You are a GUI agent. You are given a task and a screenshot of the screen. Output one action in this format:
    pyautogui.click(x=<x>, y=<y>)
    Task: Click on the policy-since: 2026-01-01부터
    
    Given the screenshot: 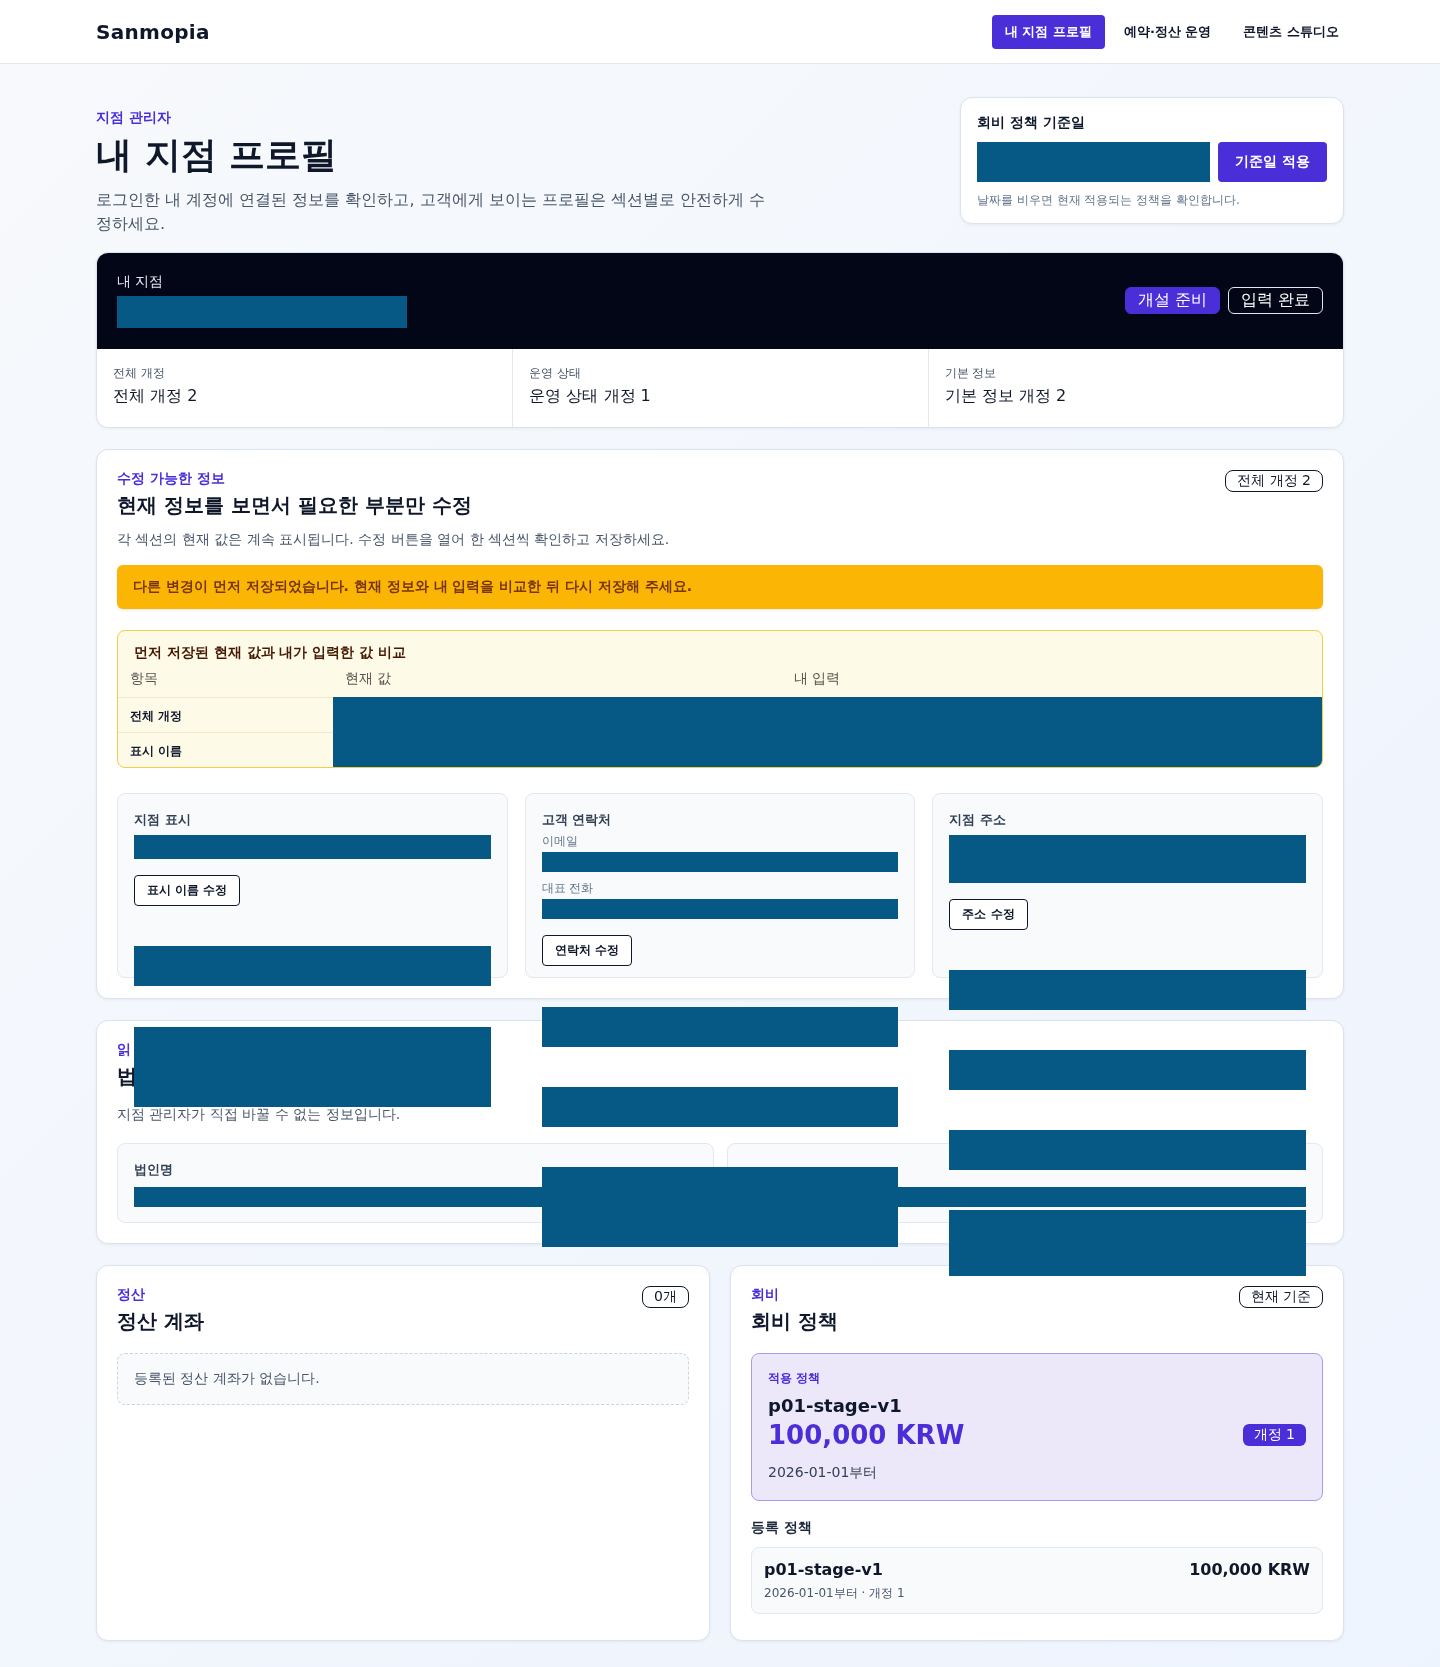 What is the action you would take?
    pyautogui.click(x=823, y=1473)
    